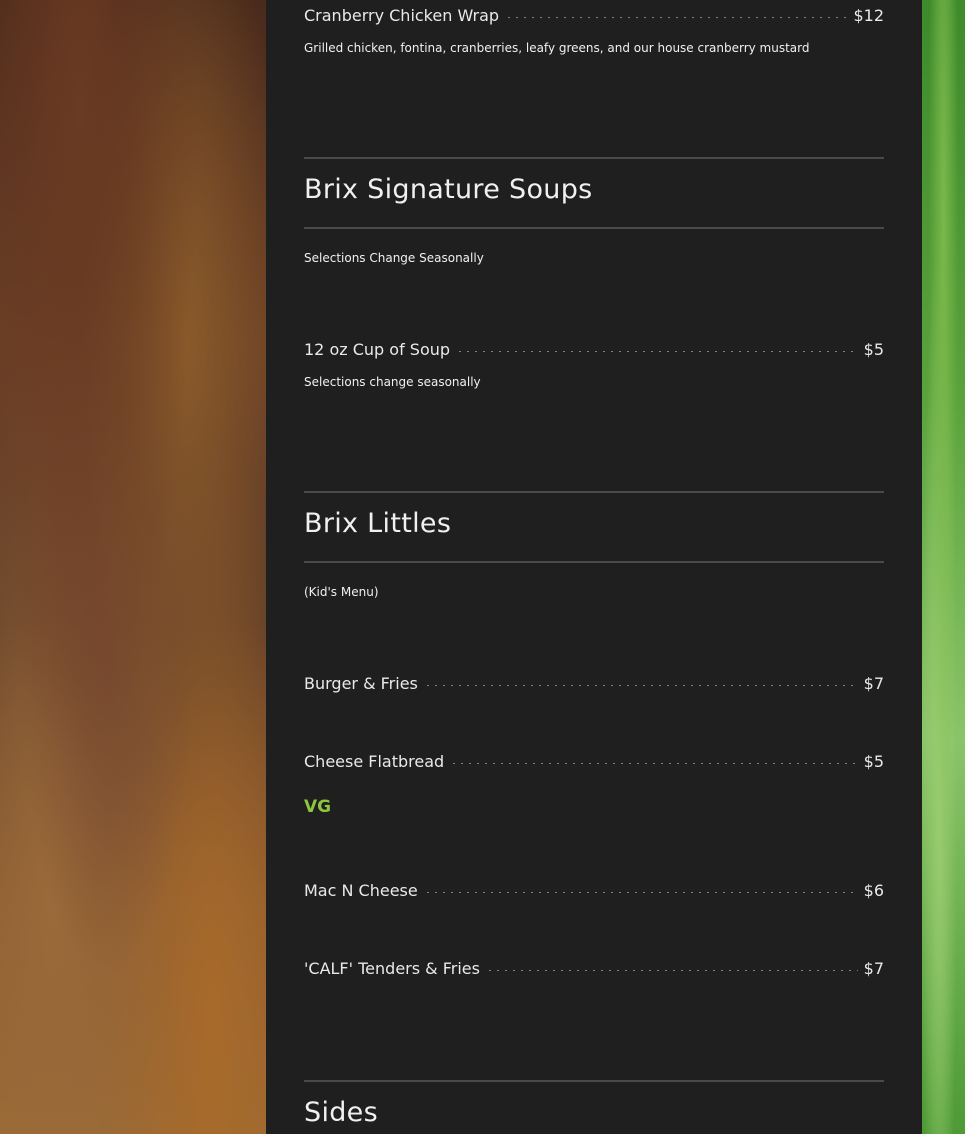 This screenshot has width=965, height=1134. I want to click on vegetarian-badge: VG, so click(318, 807).